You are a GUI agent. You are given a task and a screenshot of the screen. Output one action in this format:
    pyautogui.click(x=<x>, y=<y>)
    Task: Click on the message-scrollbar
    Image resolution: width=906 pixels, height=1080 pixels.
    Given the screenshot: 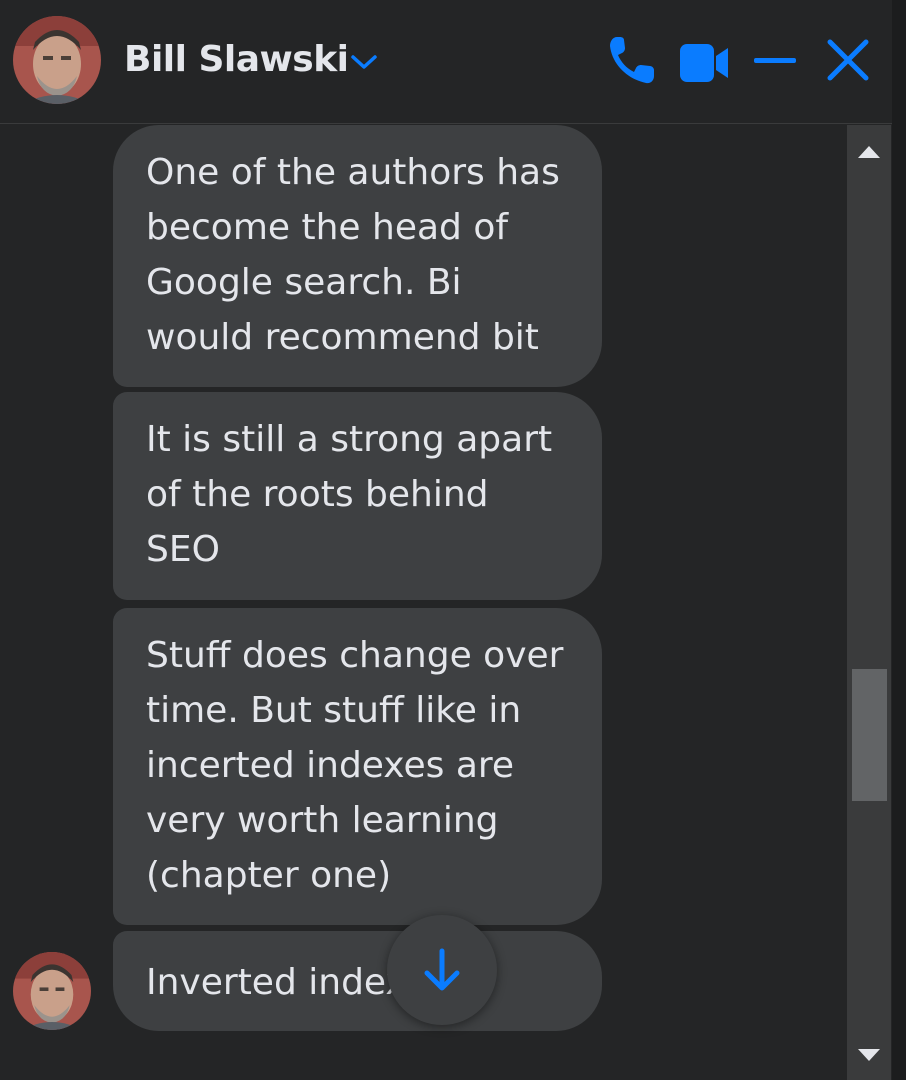 What is the action you would take?
    pyautogui.click(x=869, y=602)
    